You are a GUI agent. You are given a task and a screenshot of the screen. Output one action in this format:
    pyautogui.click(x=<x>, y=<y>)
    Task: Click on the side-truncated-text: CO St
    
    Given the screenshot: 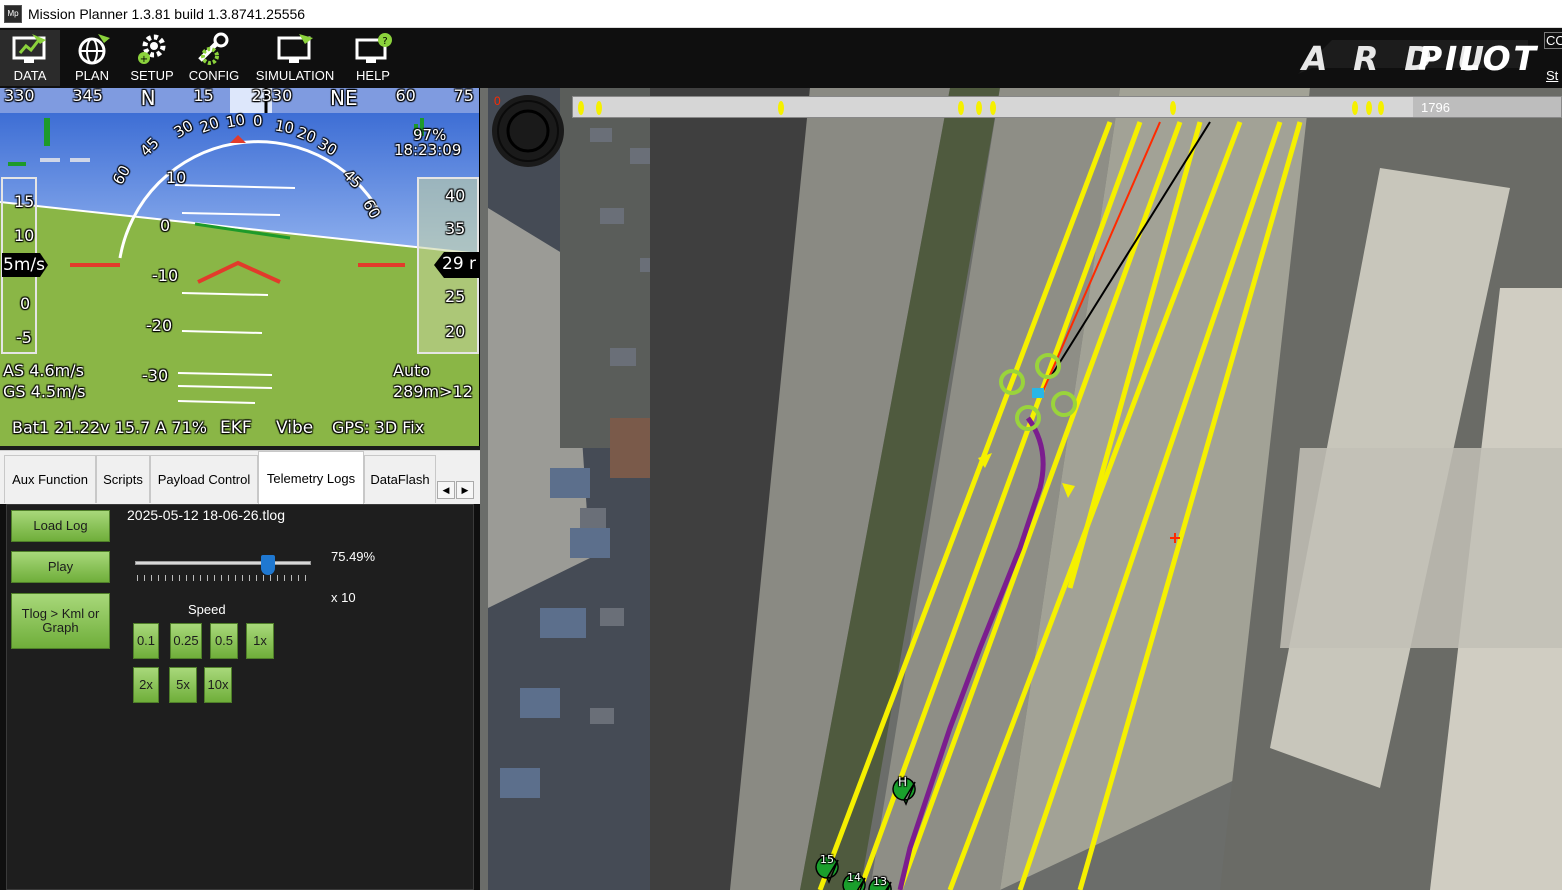 What is the action you would take?
    pyautogui.click(x=1552, y=58)
    